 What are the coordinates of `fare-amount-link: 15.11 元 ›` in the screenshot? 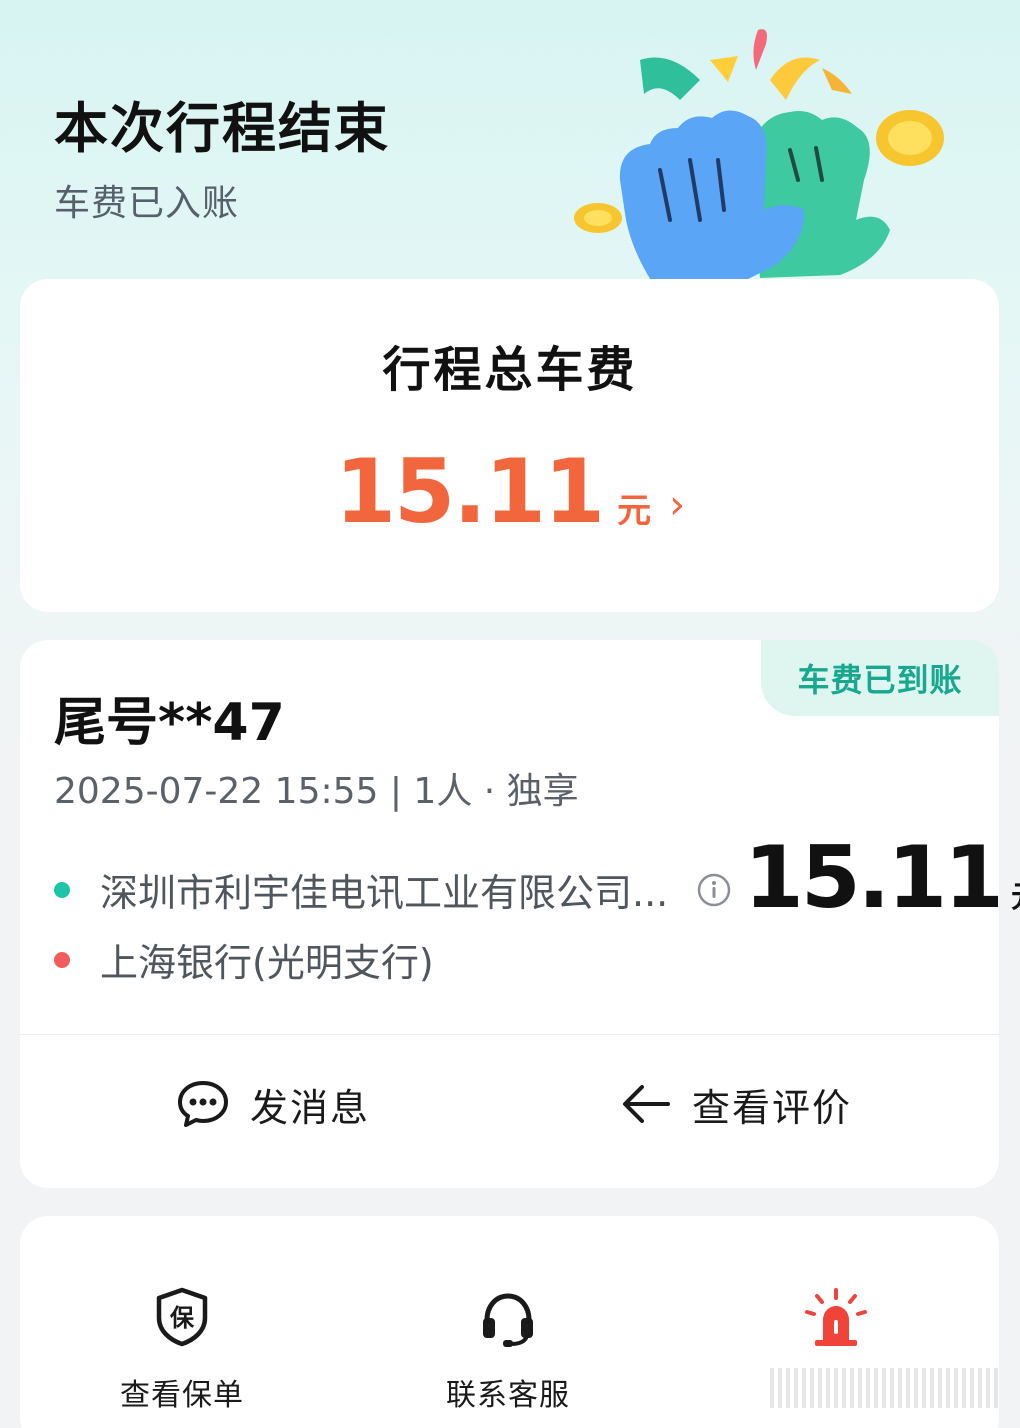 It's located at (510, 491).